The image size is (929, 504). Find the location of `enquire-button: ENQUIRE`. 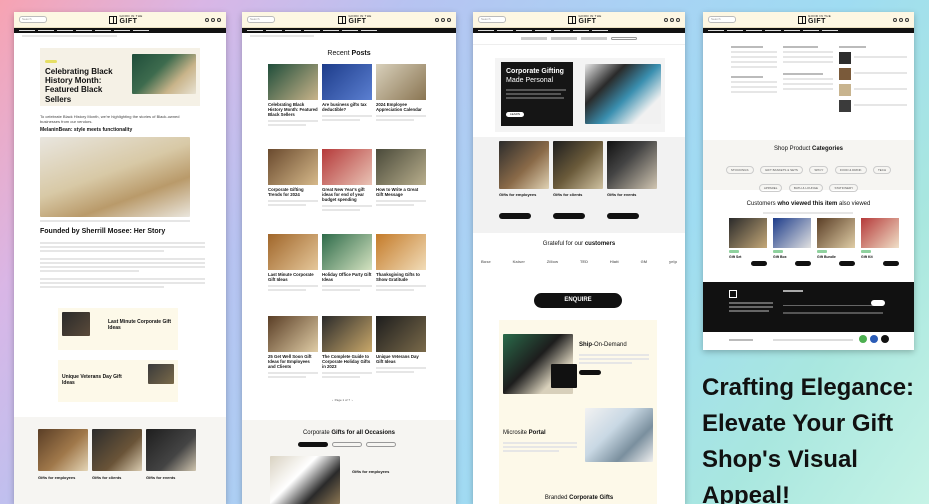

enquire-button: ENQUIRE is located at coordinates (578, 300).